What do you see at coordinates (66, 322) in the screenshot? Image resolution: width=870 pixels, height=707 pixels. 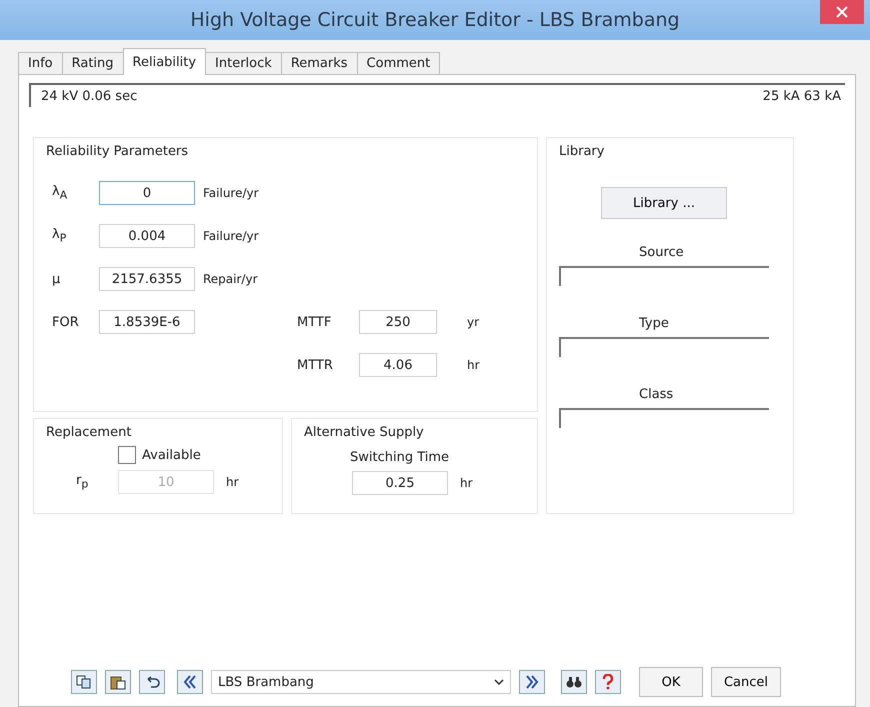 I see `parameter-label: FOR` at bounding box center [66, 322].